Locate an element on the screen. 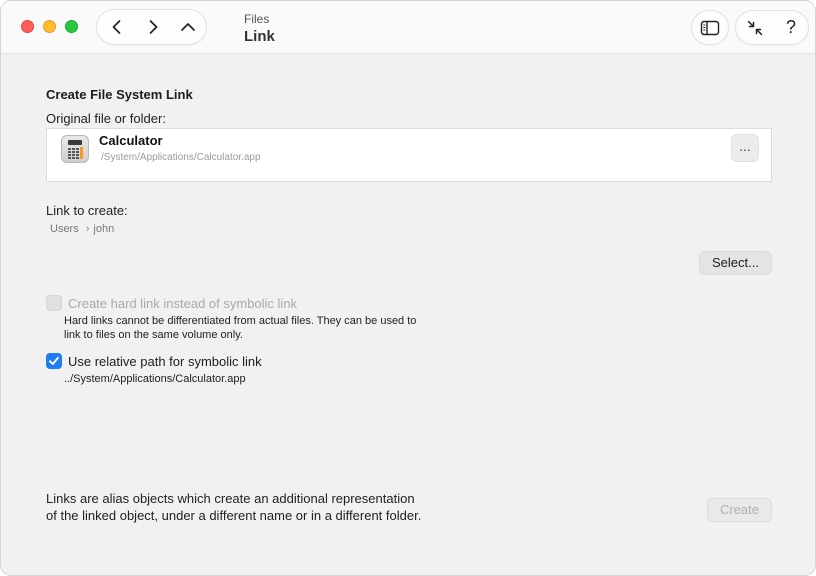  chevron-right-icon is located at coordinates (153, 27).